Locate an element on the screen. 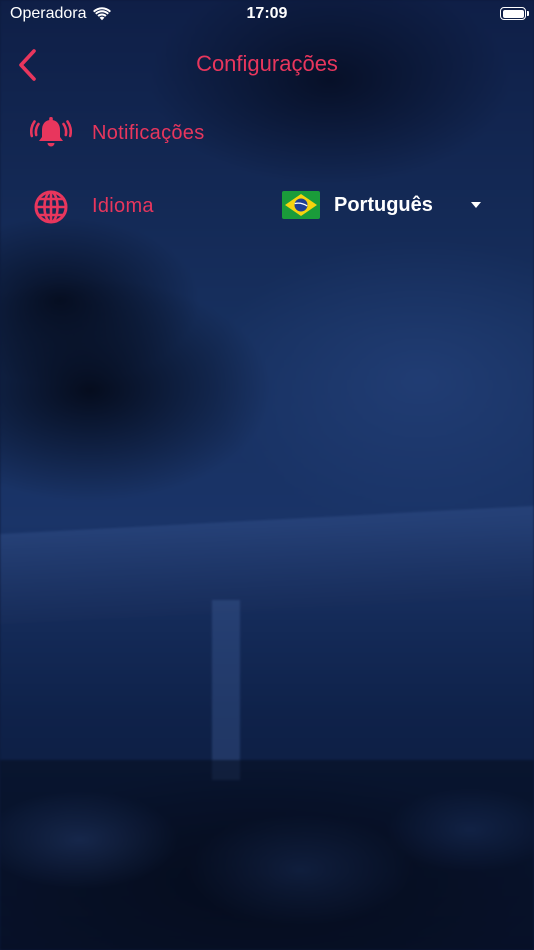  status-time: 17:09 is located at coordinates (267, 13).